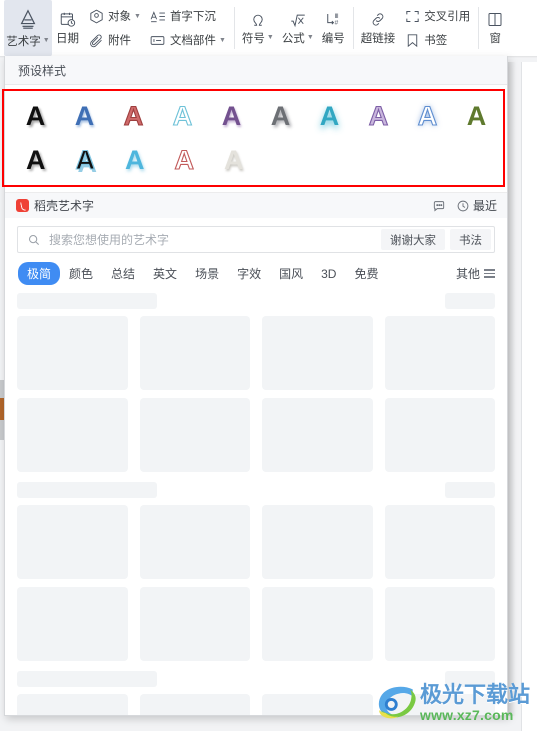  I want to click on category-tab-3: 英文, so click(165, 273).